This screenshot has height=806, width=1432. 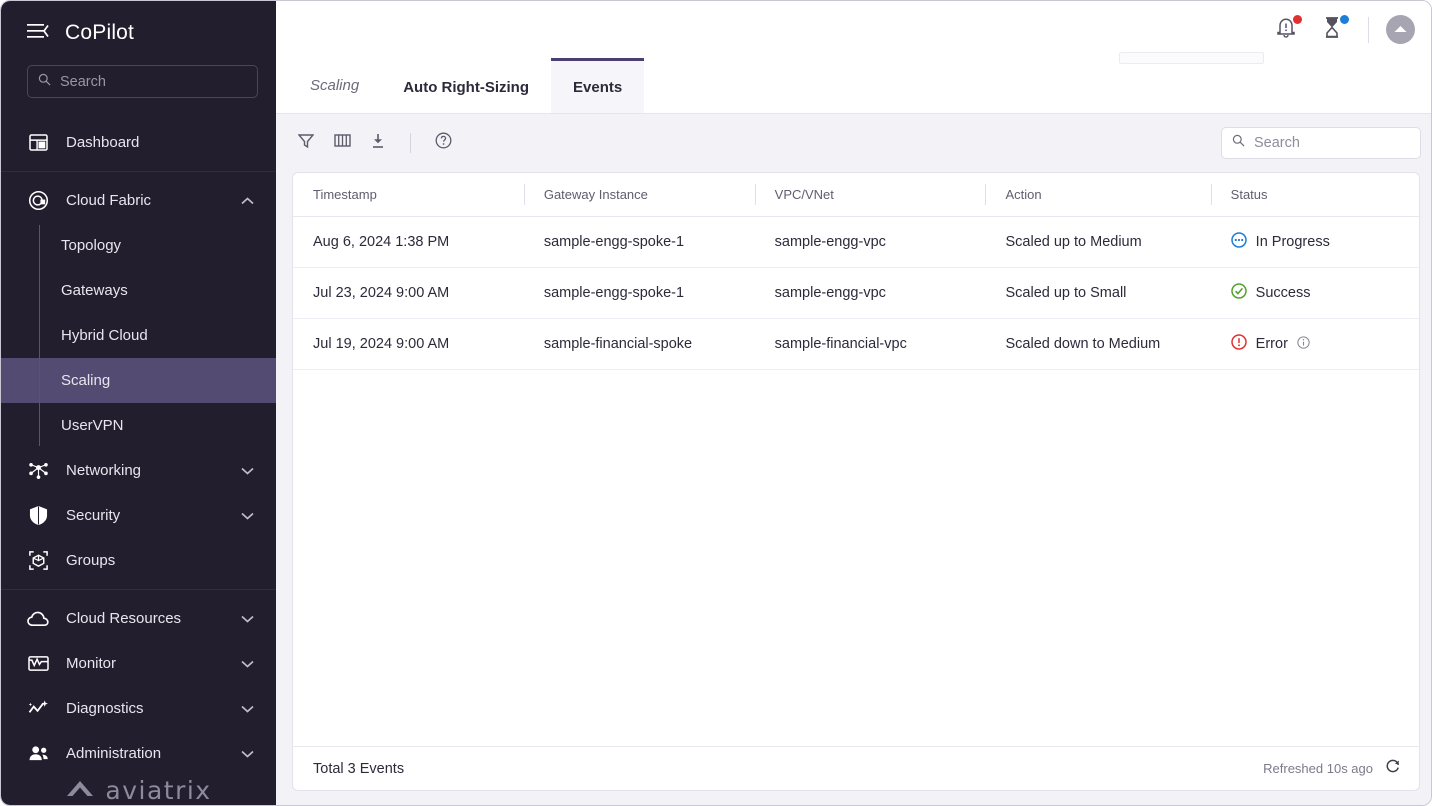 What do you see at coordinates (1238, 344) in the screenshot?
I see `error-exclamation-icon` at bounding box center [1238, 344].